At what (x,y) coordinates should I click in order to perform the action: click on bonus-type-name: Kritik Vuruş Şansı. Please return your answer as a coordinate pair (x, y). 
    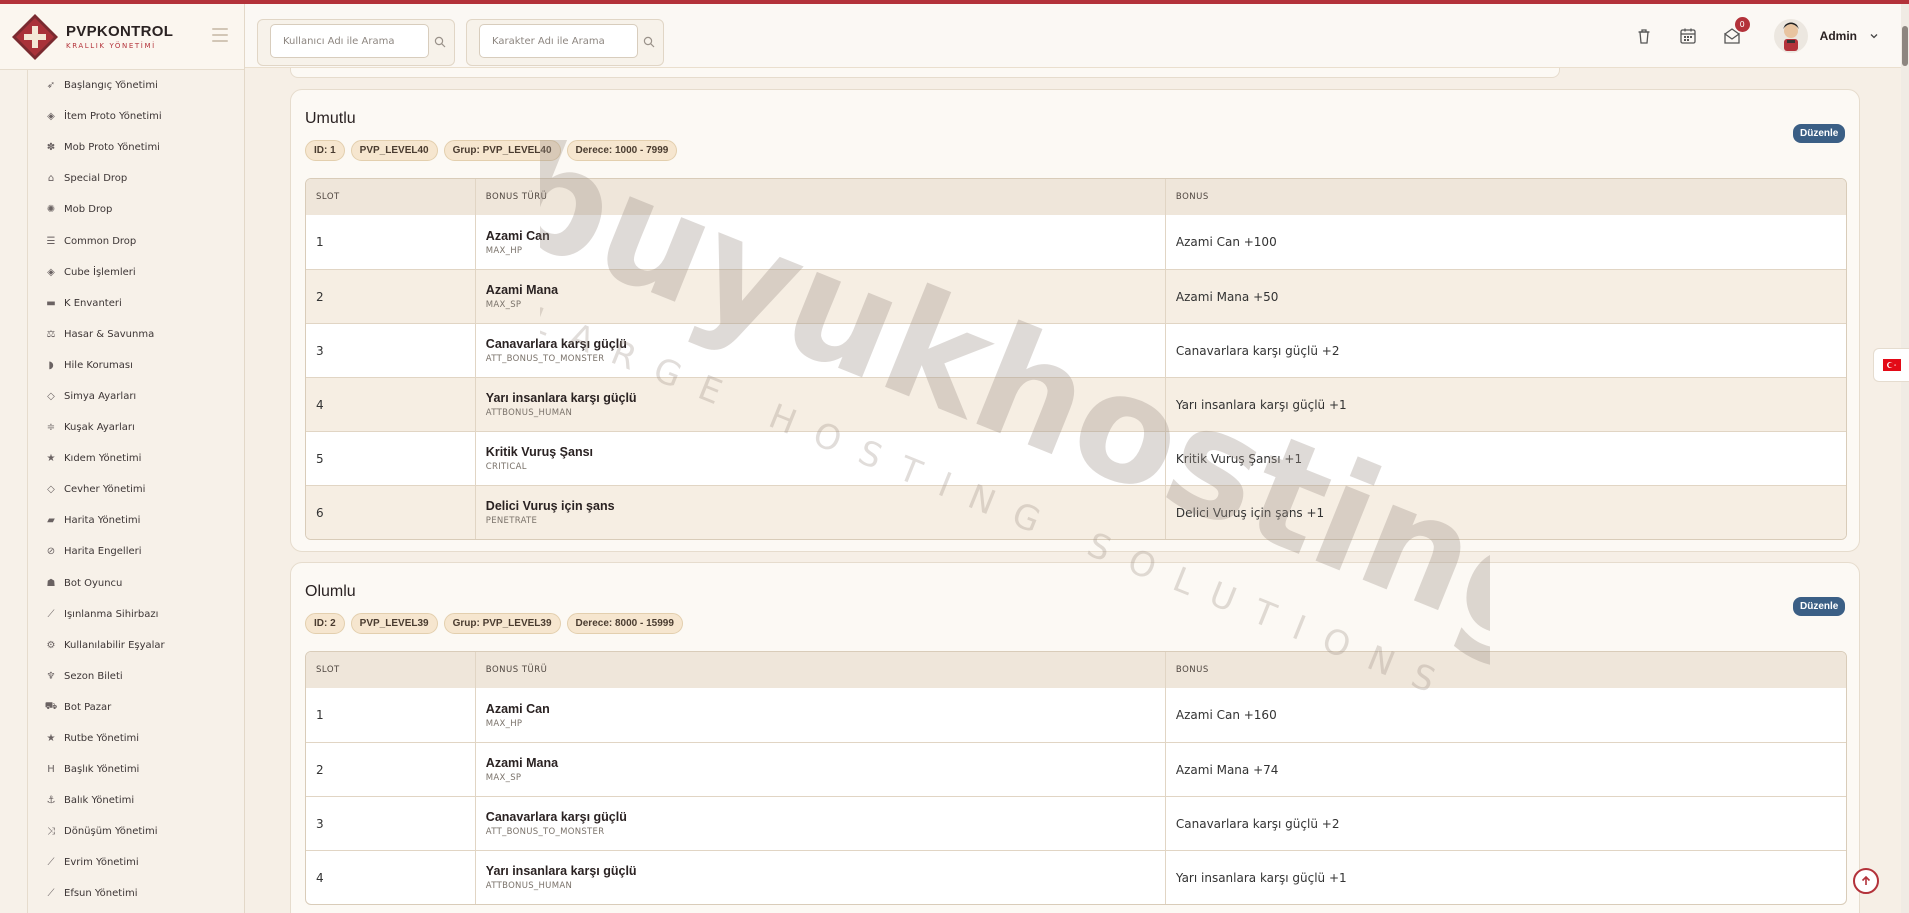
    Looking at the image, I should click on (539, 452).